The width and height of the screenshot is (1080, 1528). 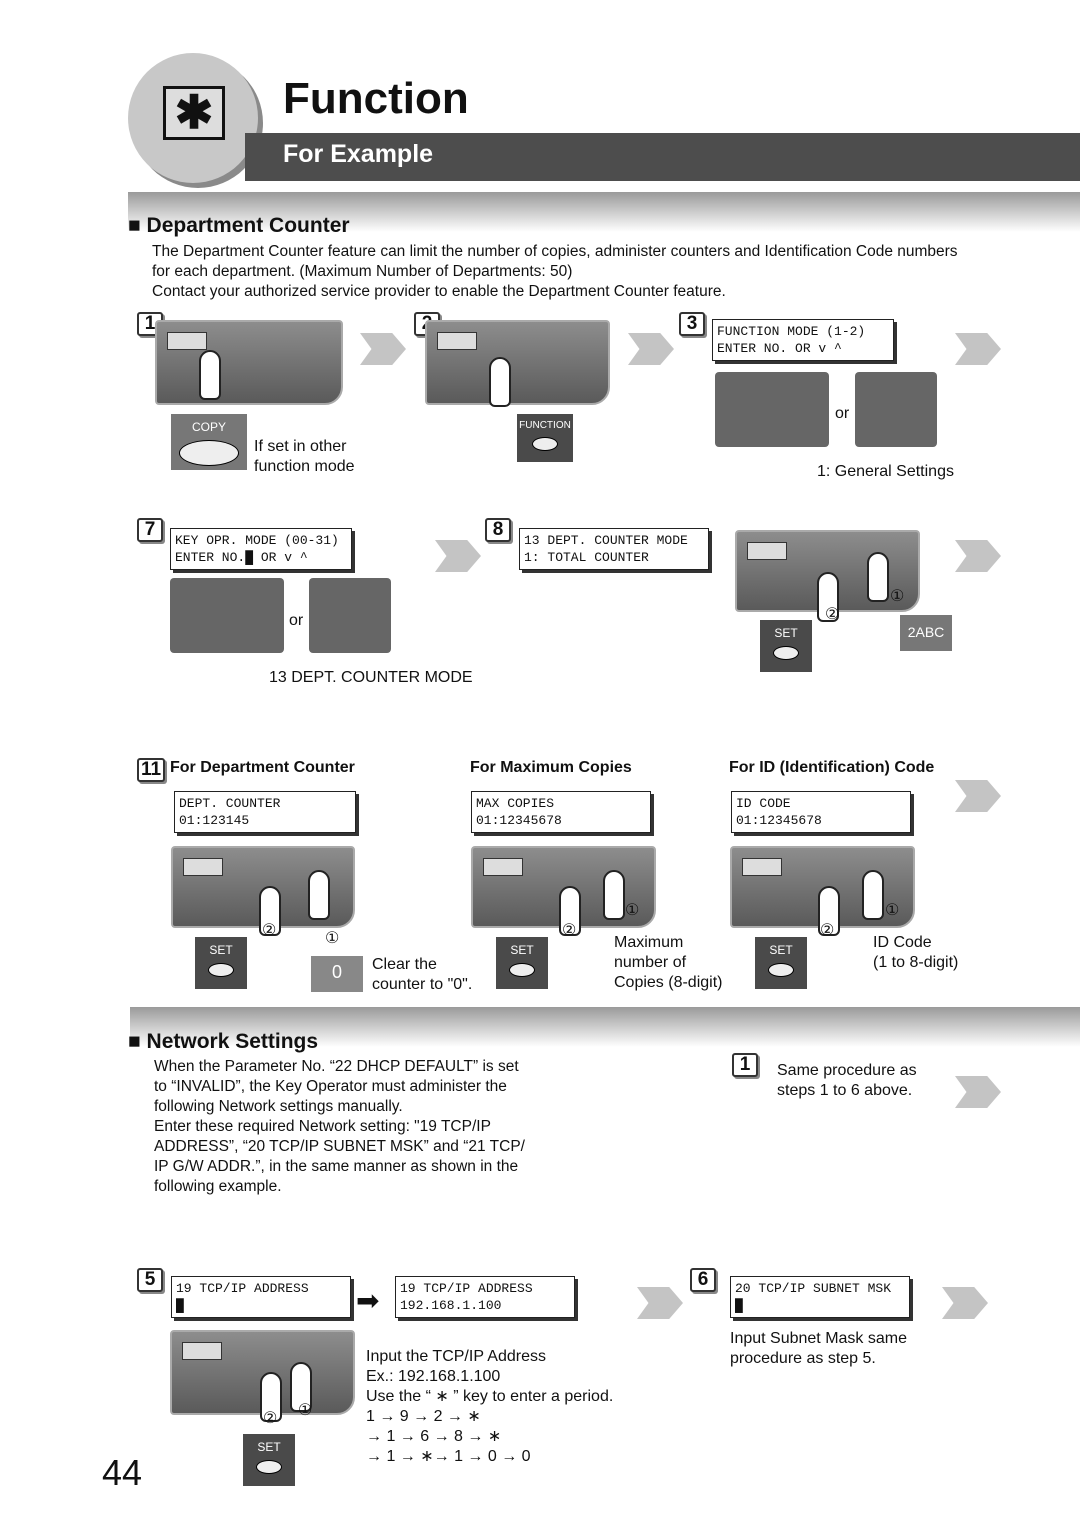 I want to click on note-line: number of, so click(x=650, y=962).